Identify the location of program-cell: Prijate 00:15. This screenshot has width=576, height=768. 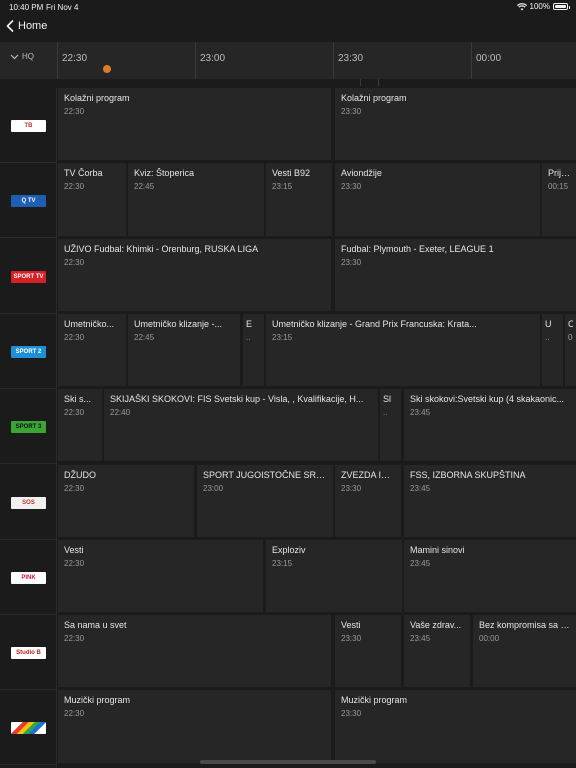
(559, 199).